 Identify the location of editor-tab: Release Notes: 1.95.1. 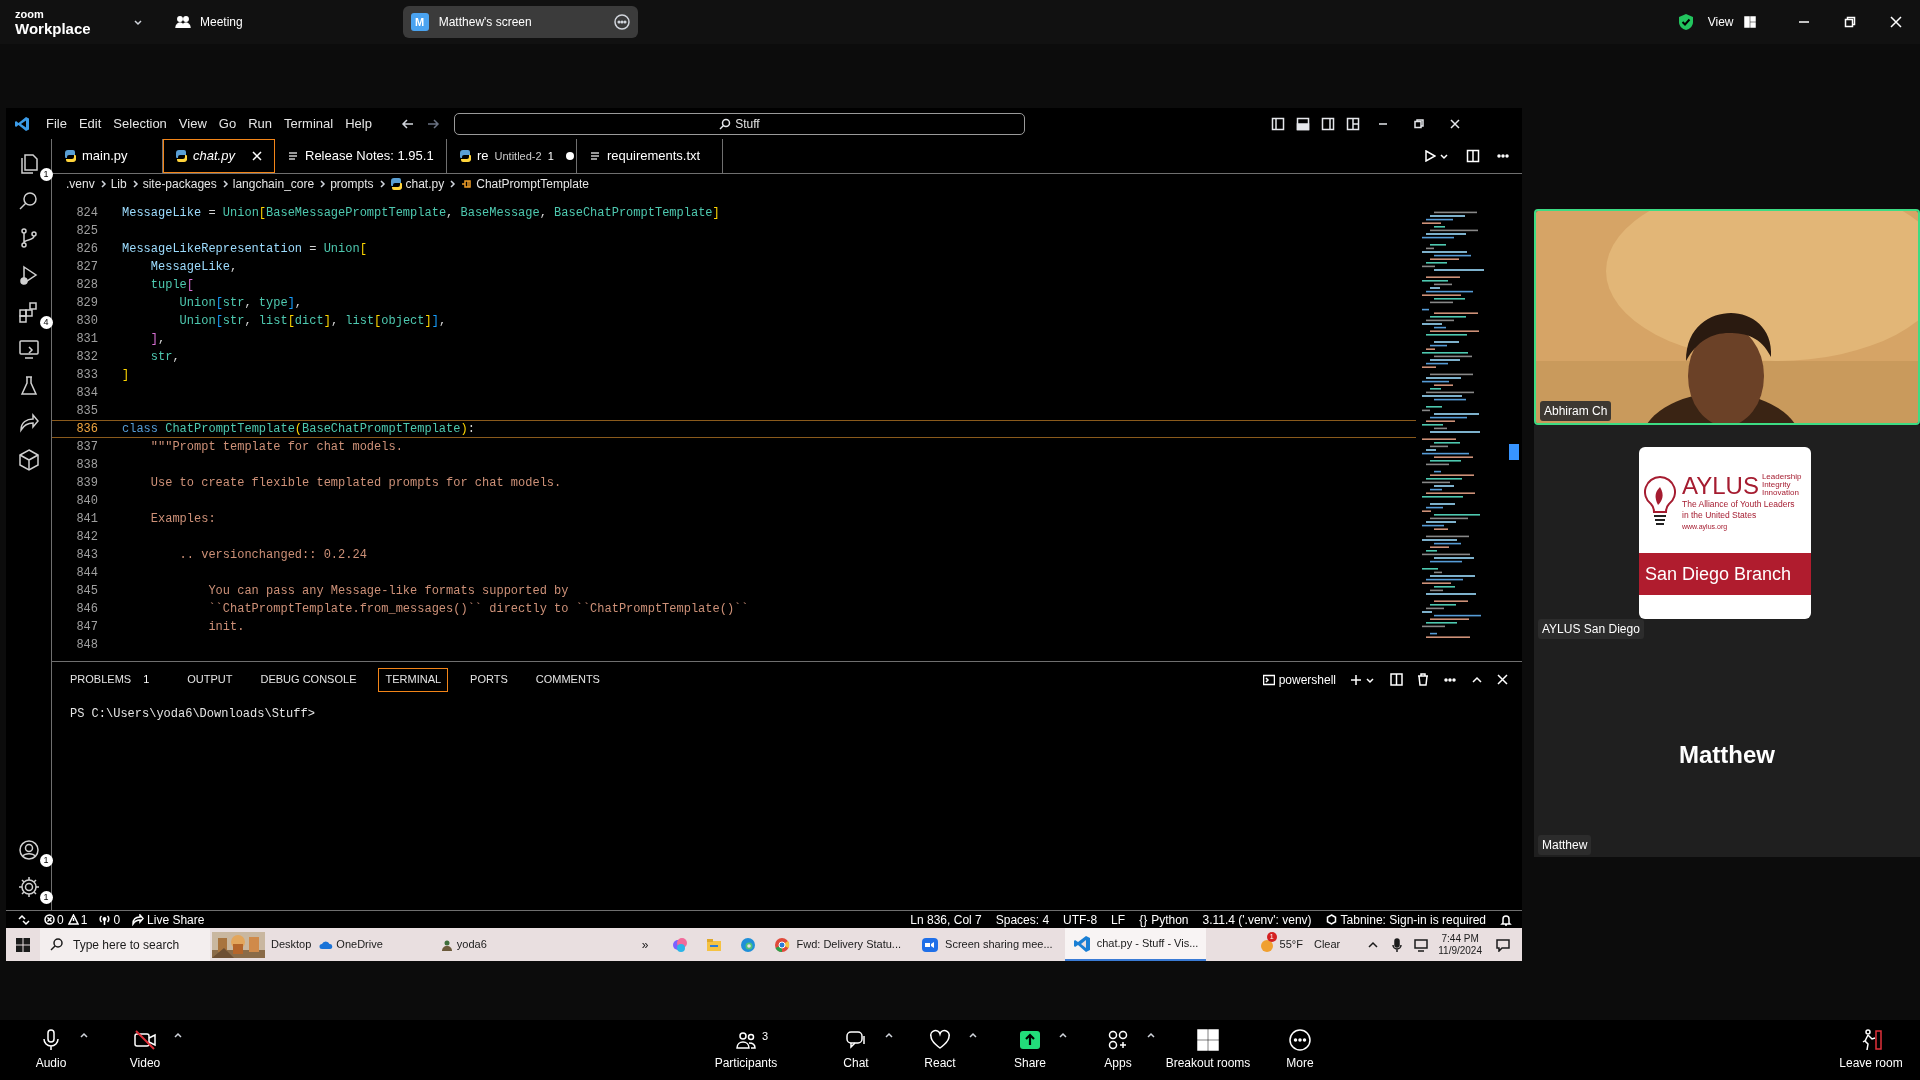
(361, 156).